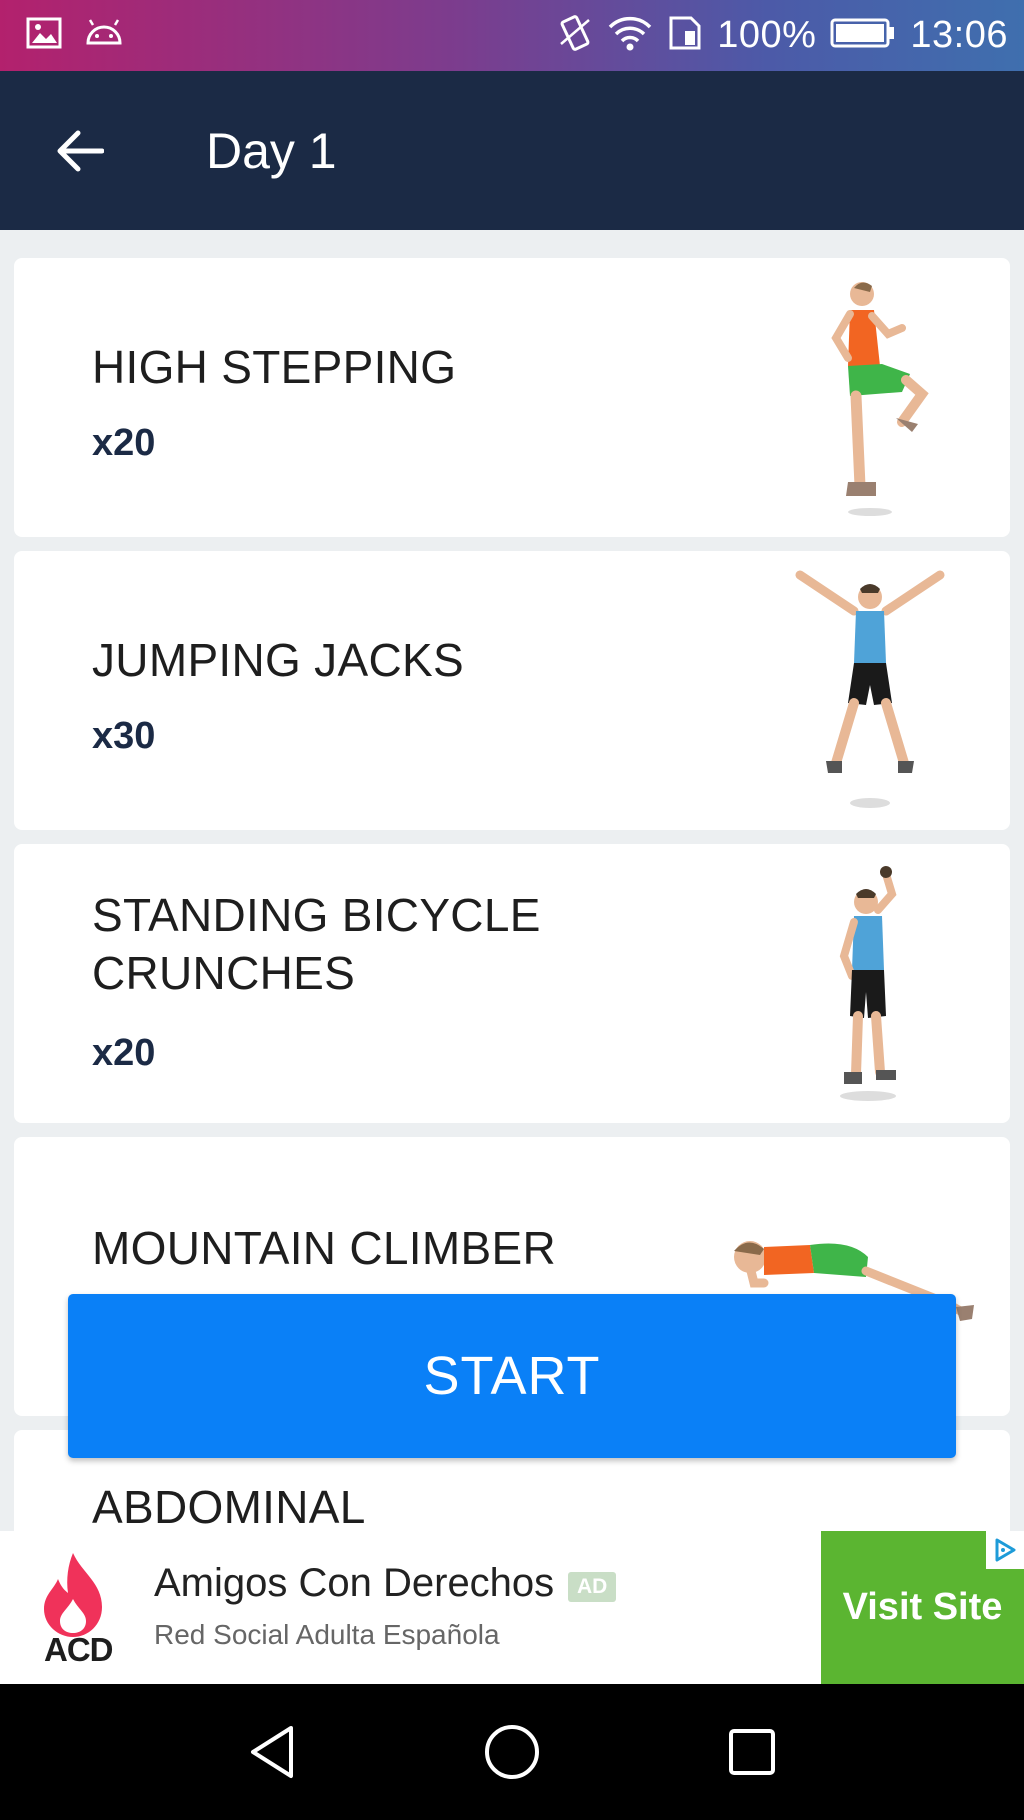  What do you see at coordinates (767, 35) in the screenshot?
I see `battery-percent: 100%` at bounding box center [767, 35].